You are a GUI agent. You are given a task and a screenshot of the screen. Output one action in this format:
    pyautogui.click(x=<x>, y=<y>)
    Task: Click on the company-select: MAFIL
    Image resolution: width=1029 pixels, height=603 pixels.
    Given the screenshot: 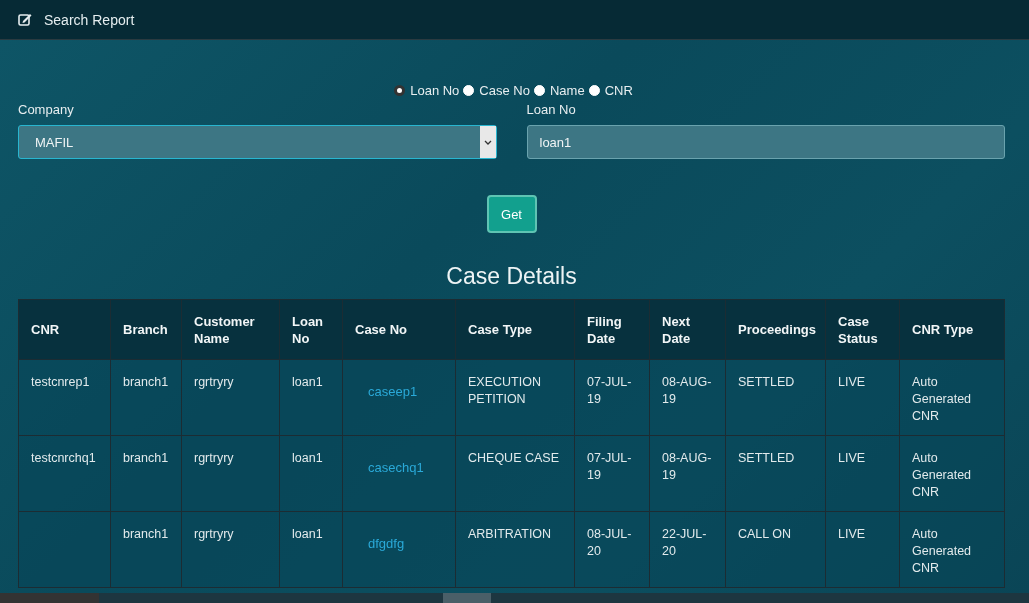 What is the action you would take?
    pyautogui.click(x=257, y=142)
    